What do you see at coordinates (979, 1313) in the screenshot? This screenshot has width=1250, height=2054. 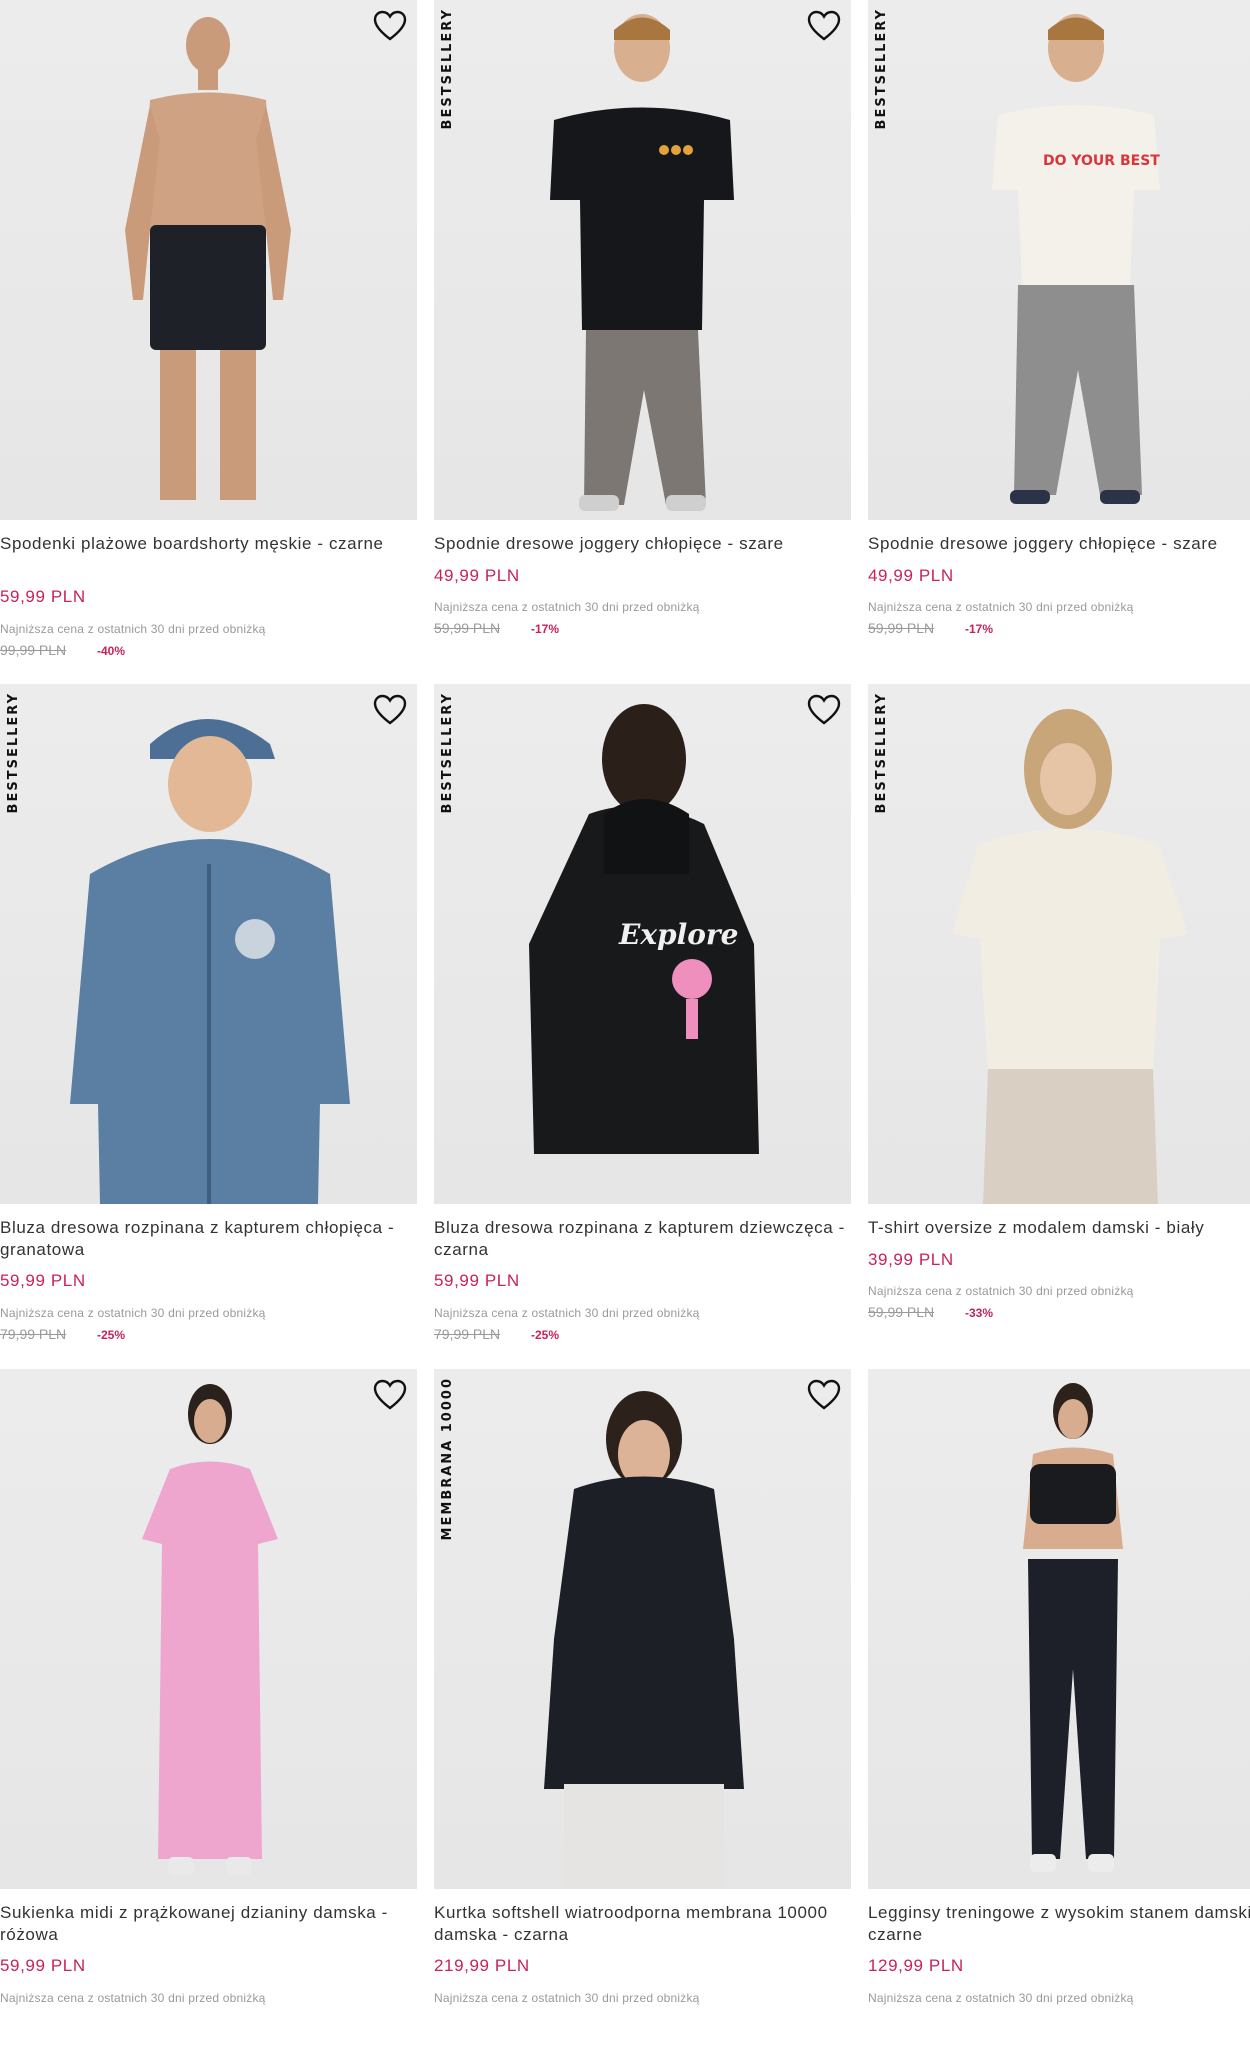 I see `discount-badge: -33%` at bounding box center [979, 1313].